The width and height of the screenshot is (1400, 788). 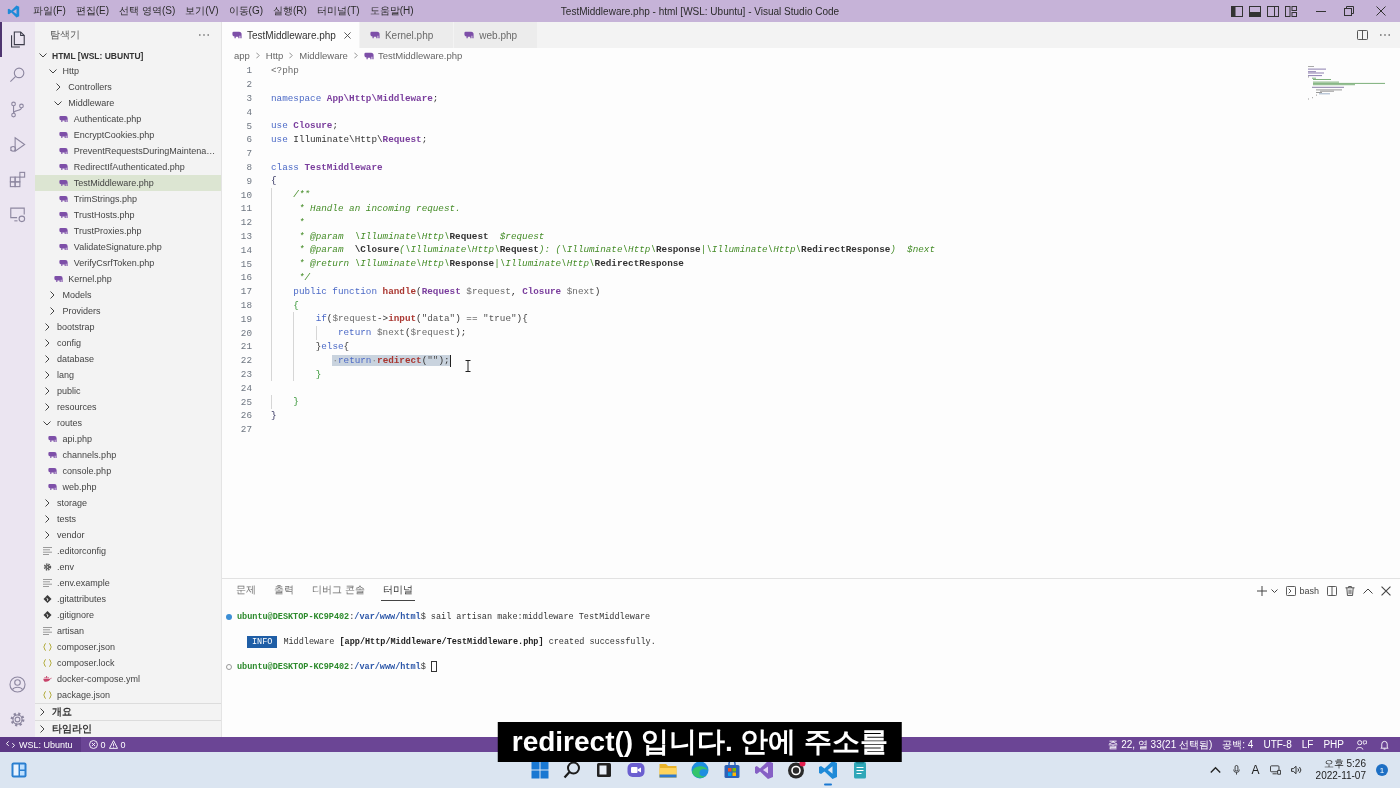 I want to click on panel-tab: 디버그 콘솔, so click(x=338, y=591).